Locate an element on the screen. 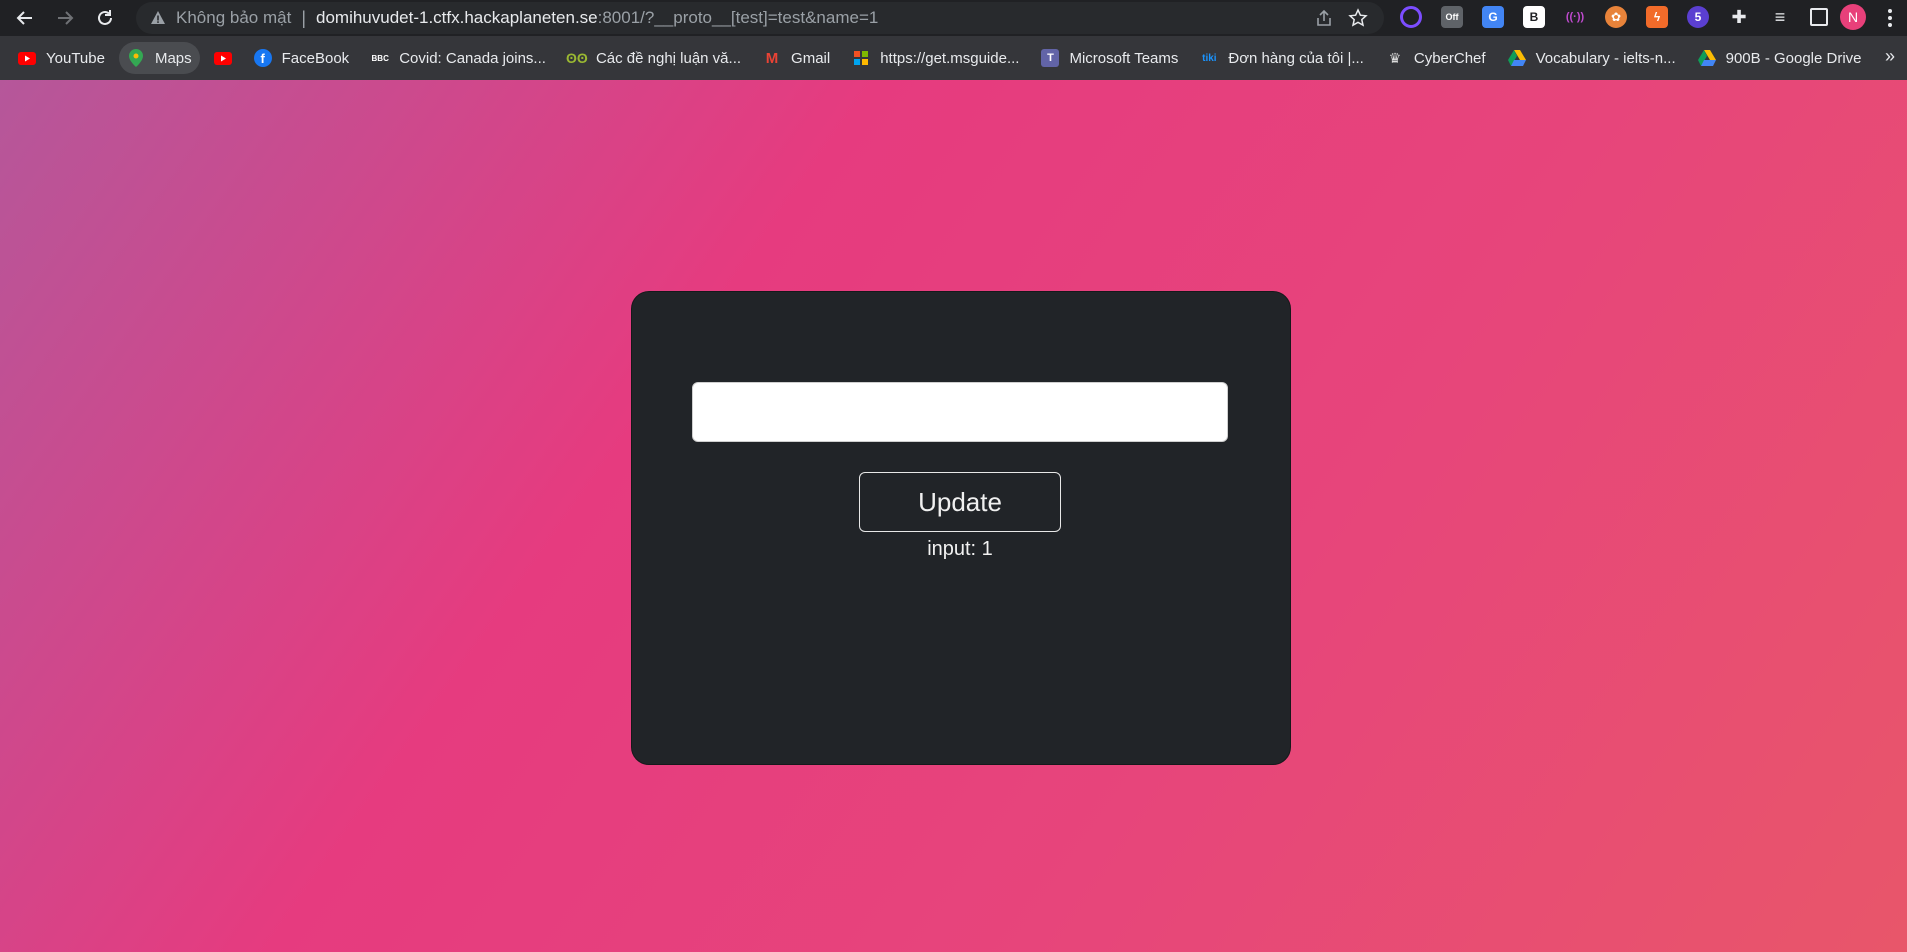 The image size is (1907, 952). off-extension-icon: Off is located at coordinates (1452, 17).